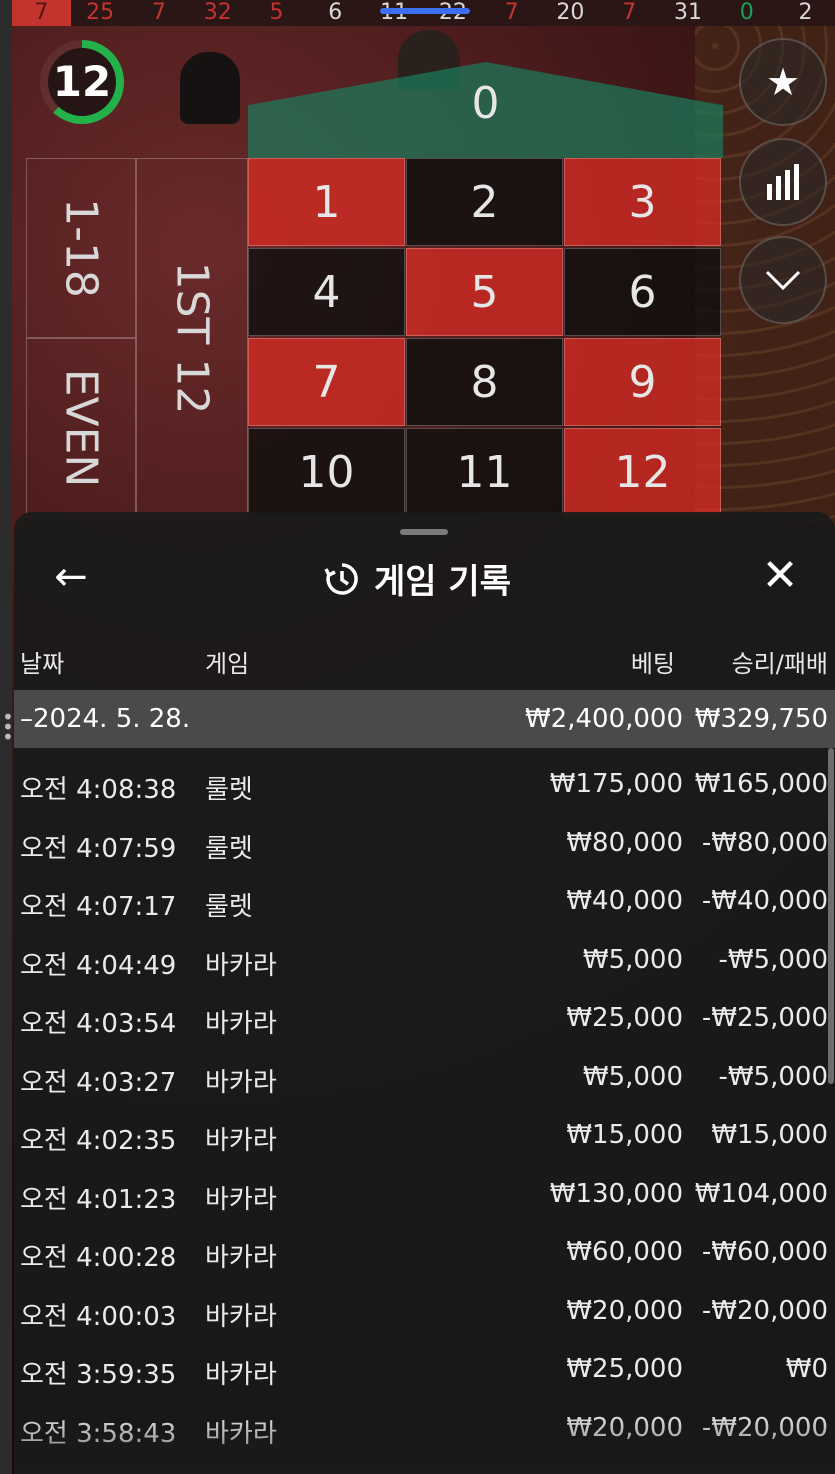  What do you see at coordinates (98, 1199) in the screenshot?
I see `row-time: 오전 4:01:23` at bounding box center [98, 1199].